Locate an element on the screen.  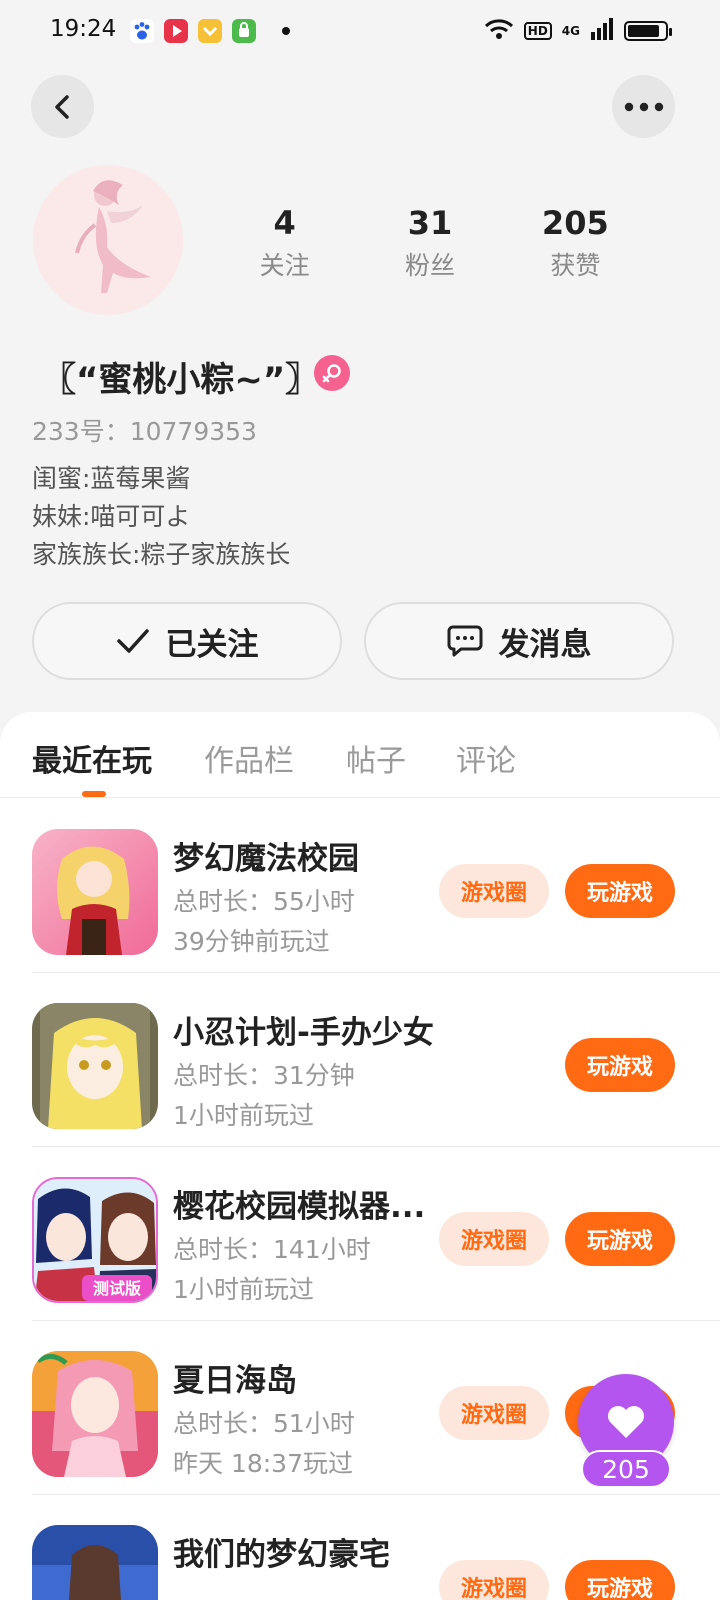
female-icon is located at coordinates (332, 373).